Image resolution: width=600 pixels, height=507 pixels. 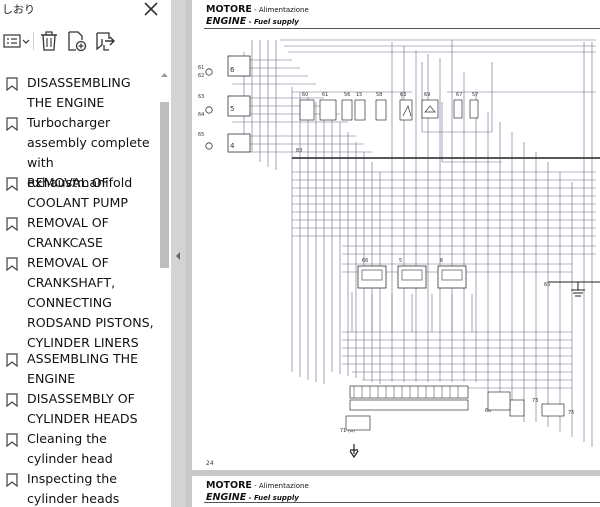 I want to click on bookmarks-title: しおり, so click(x=18, y=9).